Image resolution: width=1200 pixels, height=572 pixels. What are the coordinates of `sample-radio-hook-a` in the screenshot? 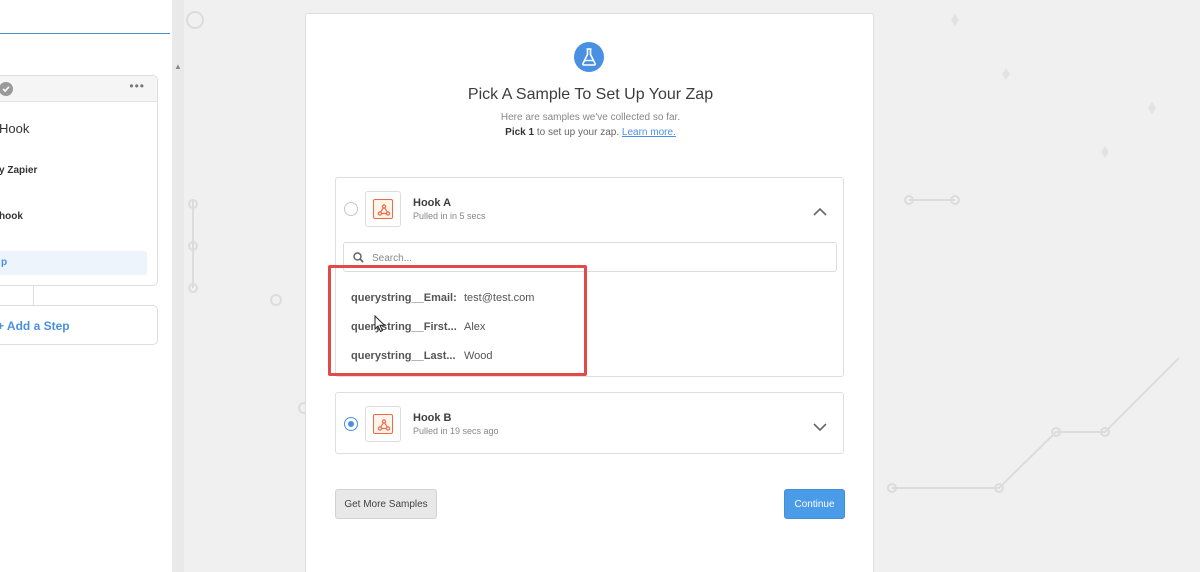 It's located at (351, 209).